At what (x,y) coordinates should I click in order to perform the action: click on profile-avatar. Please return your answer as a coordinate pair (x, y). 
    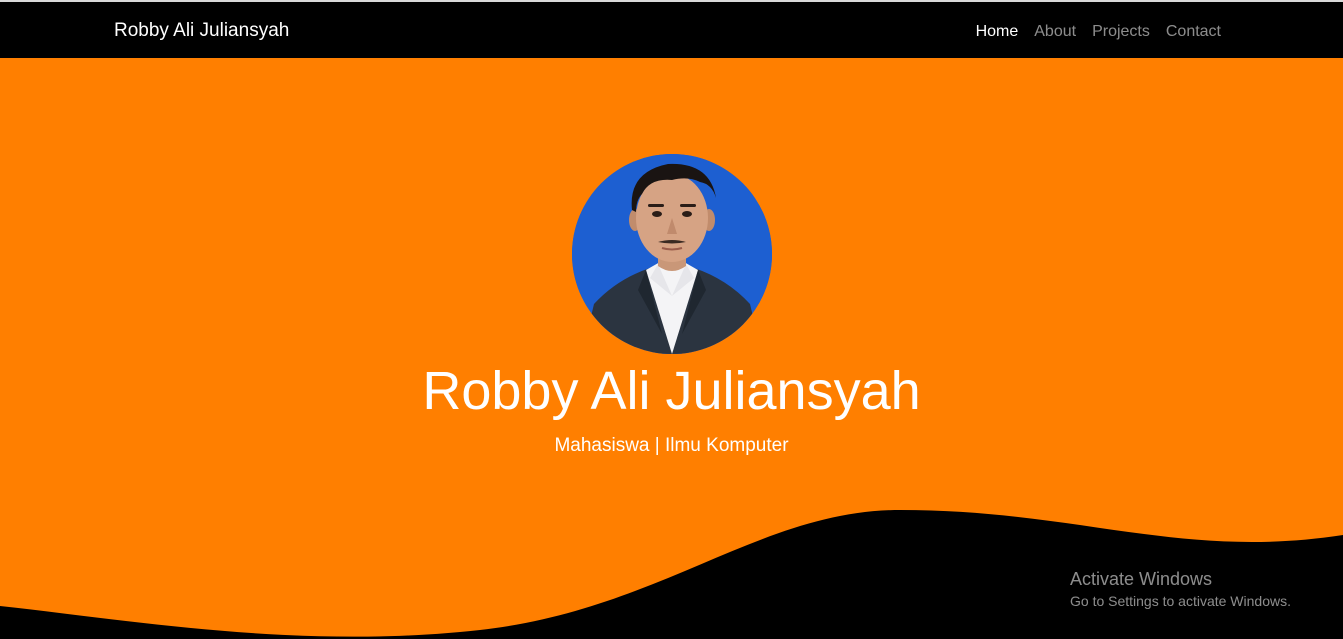
    Looking at the image, I should click on (672, 254).